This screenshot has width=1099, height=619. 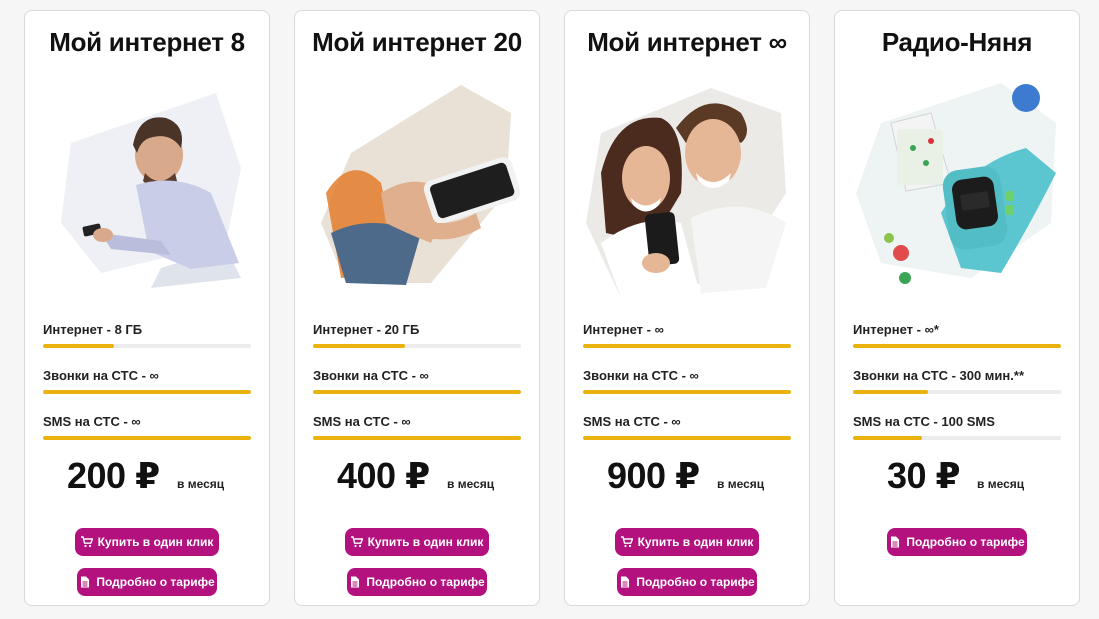 I want to click on feature-internet: Интернет - ∞, so click(x=688, y=335).